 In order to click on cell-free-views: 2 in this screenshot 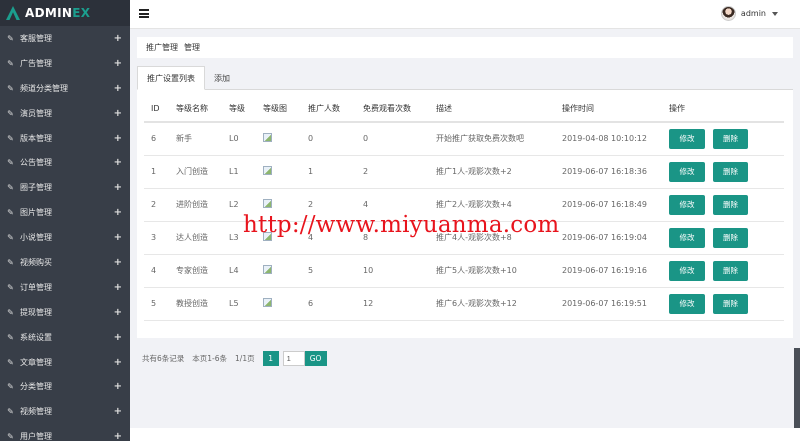, I will do `click(392, 172)`.